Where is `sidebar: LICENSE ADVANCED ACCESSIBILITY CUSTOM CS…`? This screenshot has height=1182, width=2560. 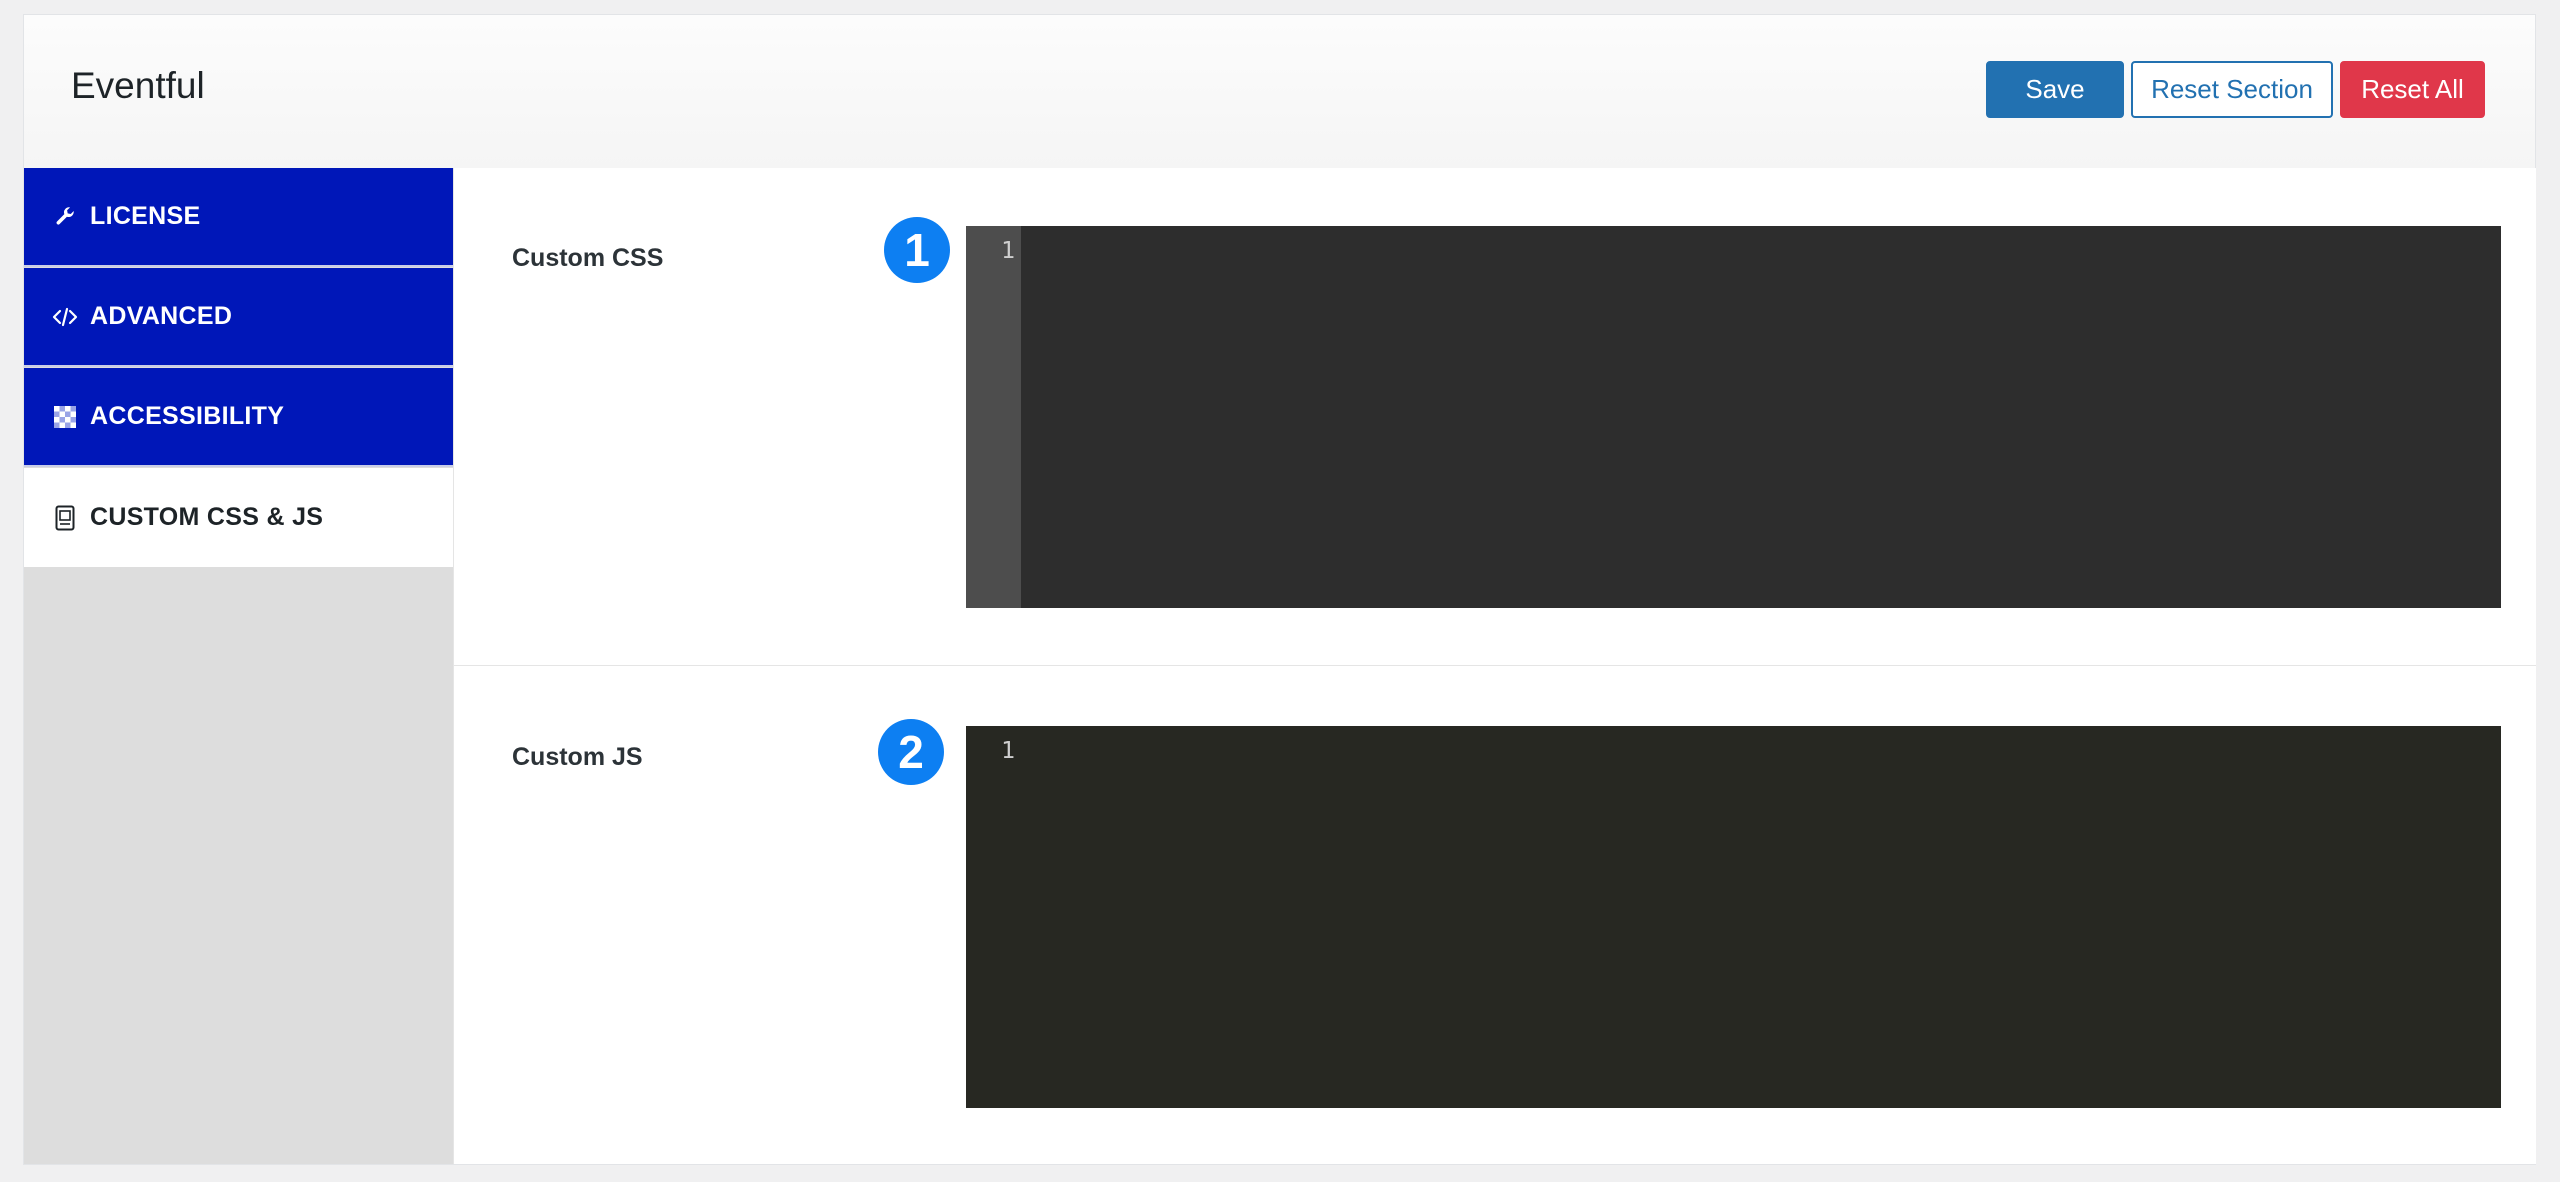
sidebar: LICENSE ADVANCED ACCESSIBILITY CUSTOM CS… is located at coordinates (238, 666).